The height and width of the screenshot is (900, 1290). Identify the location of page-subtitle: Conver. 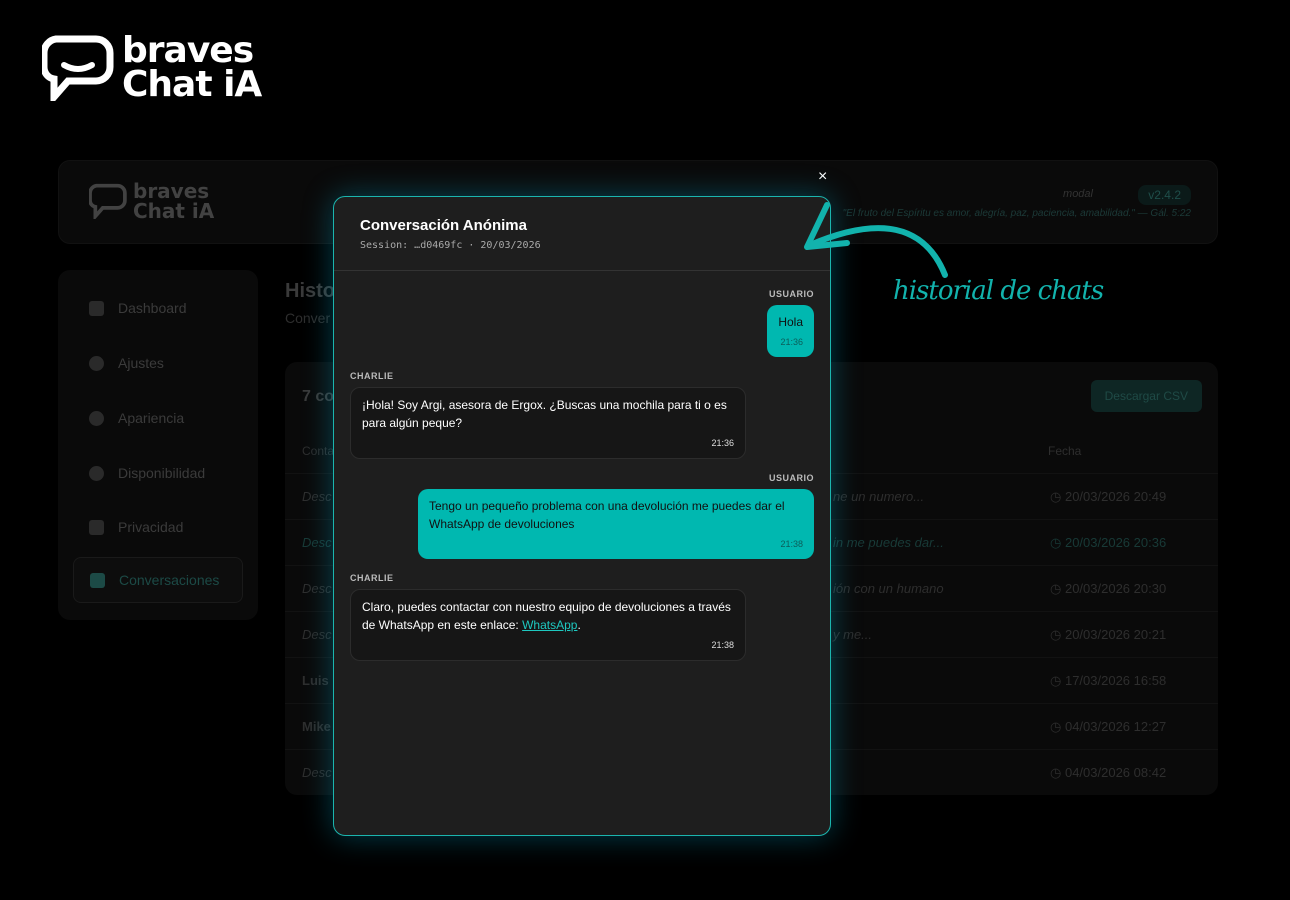
(308, 318).